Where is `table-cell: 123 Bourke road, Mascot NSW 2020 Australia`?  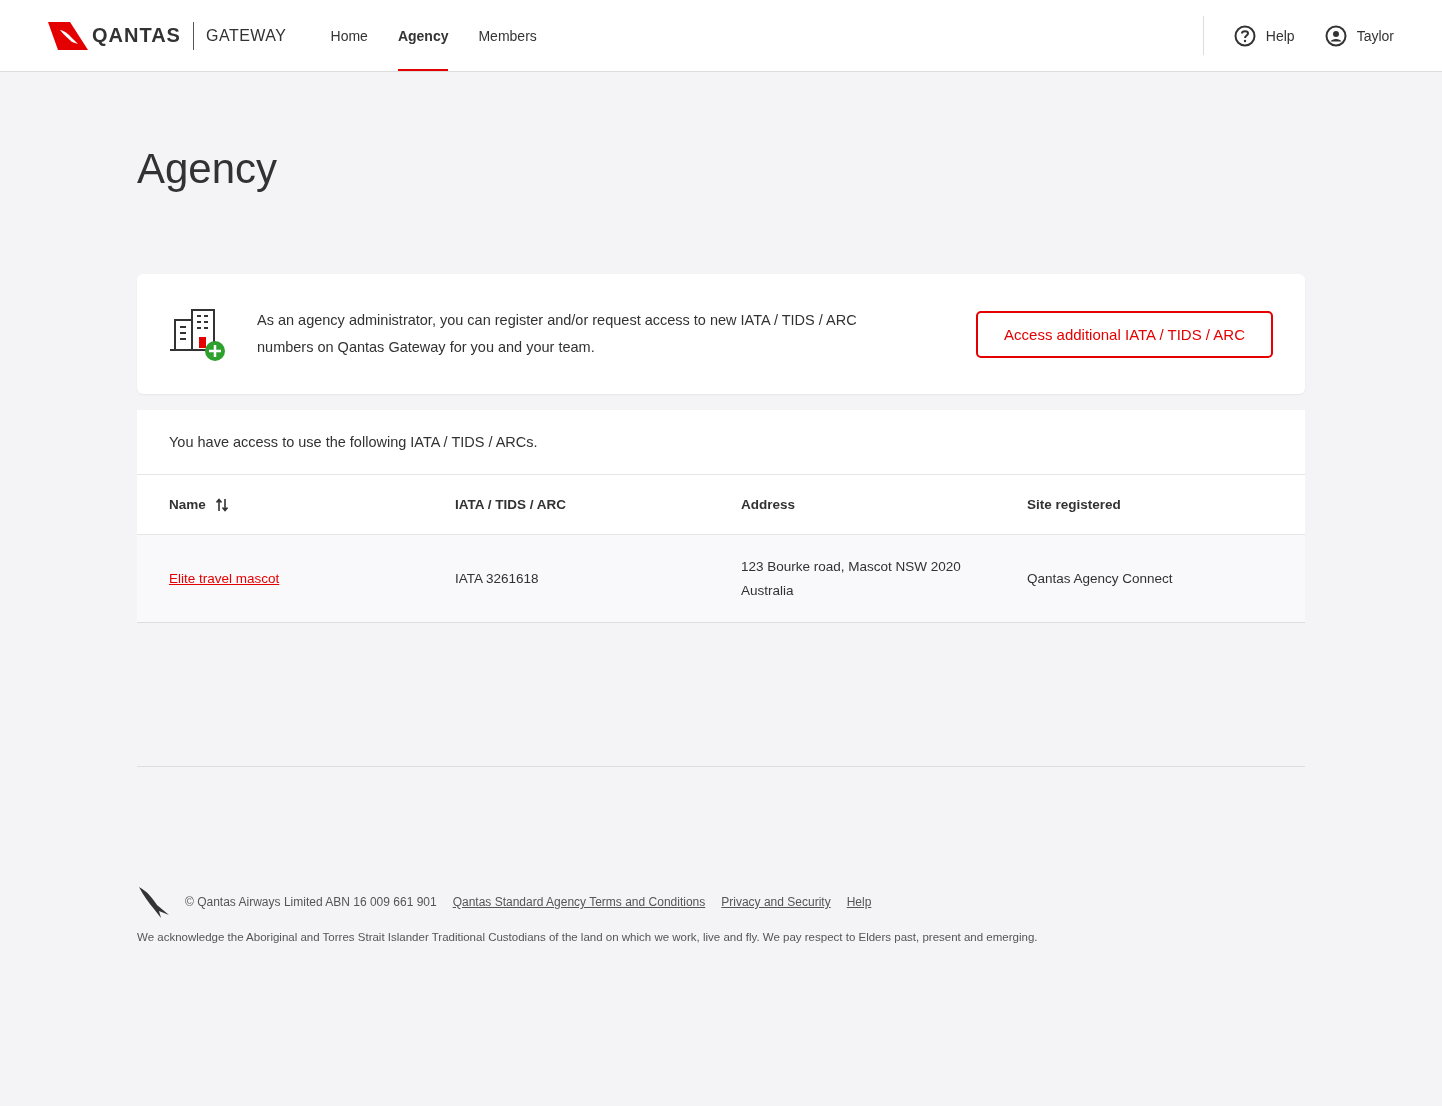 table-cell: 123 Bourke road, Mascot NSW 2020 Australia is located at coordinates (851, 578).